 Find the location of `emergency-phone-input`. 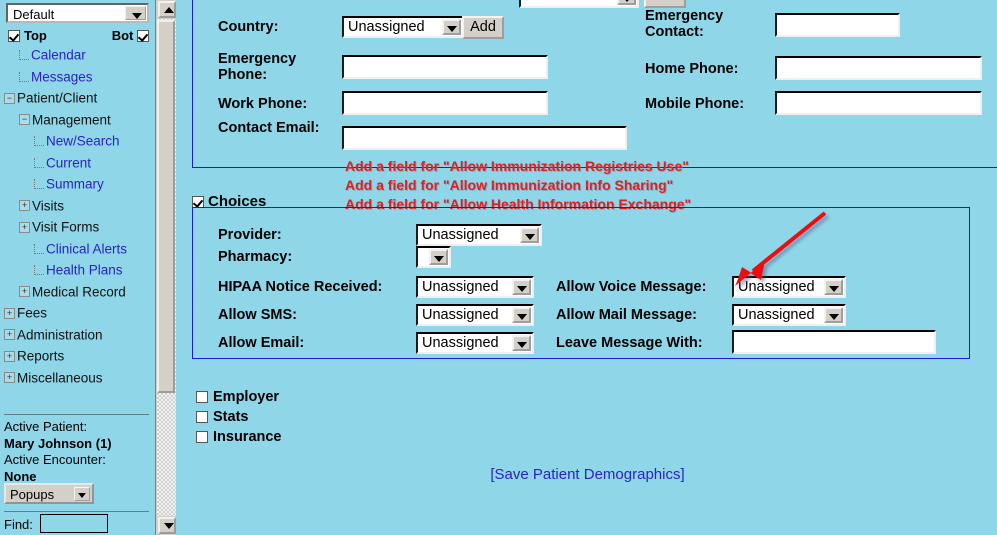

emergency-phone-input is located at coordinates (445, 67).